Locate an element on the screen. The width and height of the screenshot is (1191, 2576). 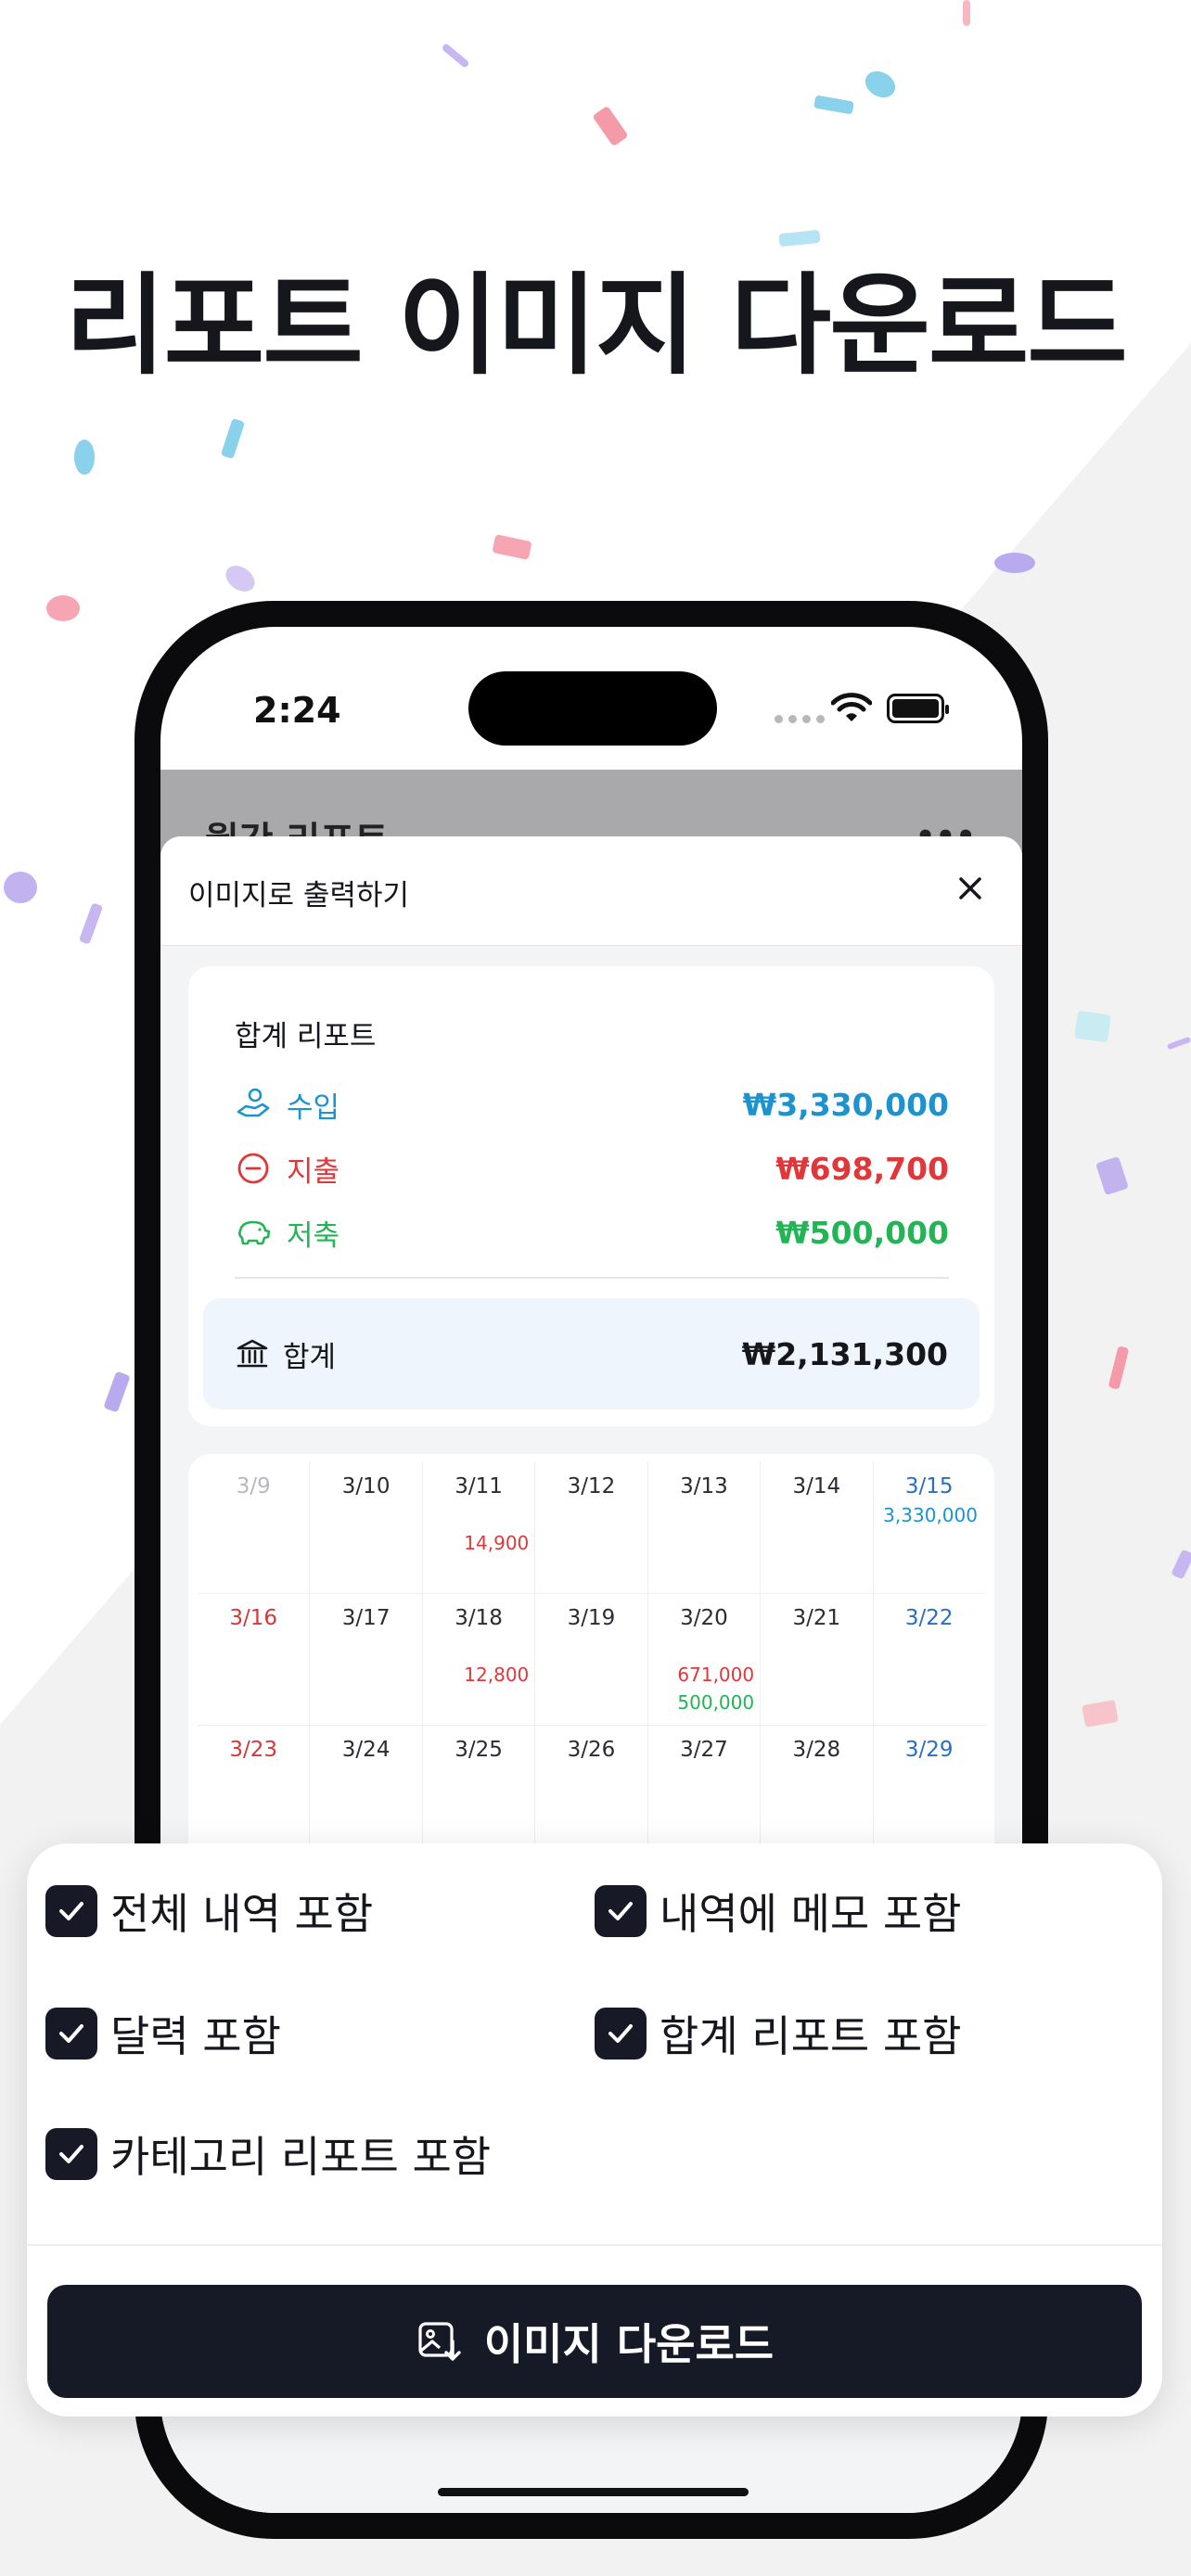
total-row: 합계 ₩2,131,300 is located at coordinates (591, 1353).